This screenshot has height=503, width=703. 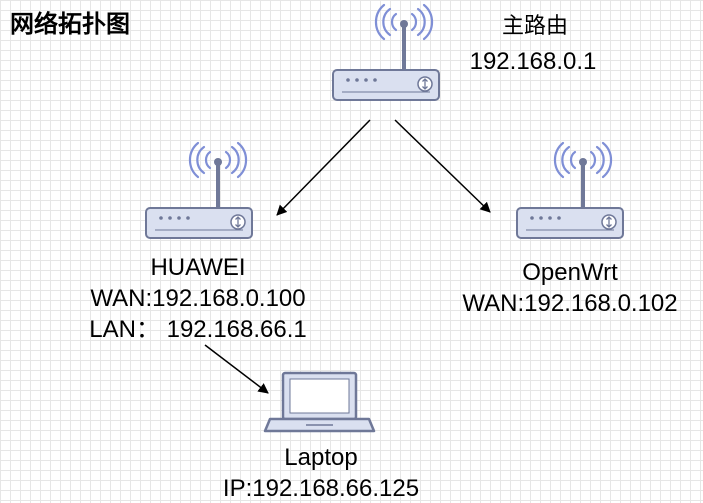 I want to click on laptop-name: Laptop, so click(x=321, y=457).